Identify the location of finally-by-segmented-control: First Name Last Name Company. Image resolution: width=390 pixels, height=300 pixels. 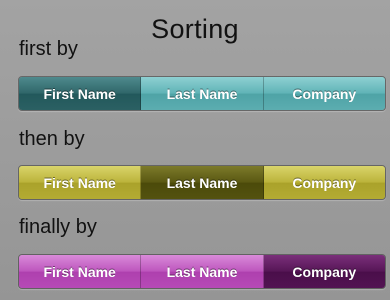
(202, 271).